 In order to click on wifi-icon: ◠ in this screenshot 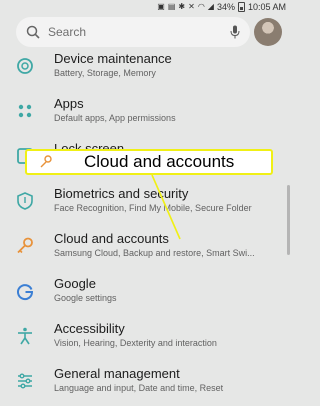, I will do `click(201, 6)`.